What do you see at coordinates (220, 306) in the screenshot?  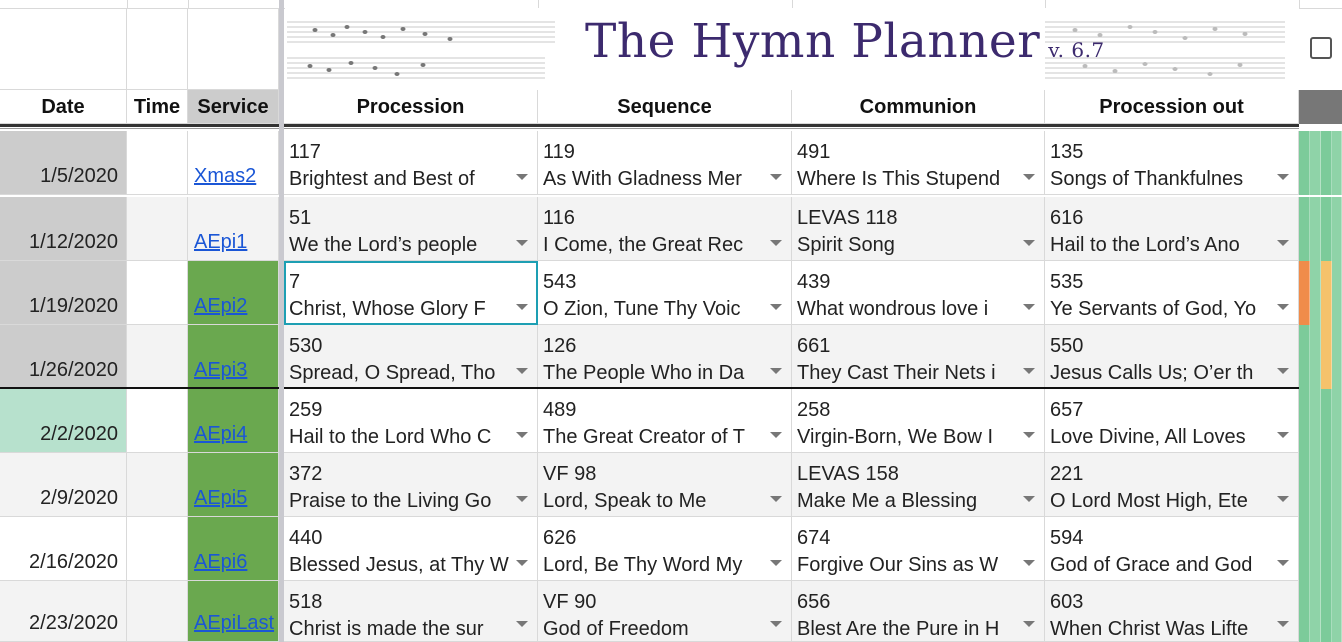 I see `service-link: AEpi2` at bounding box center [220, 306].